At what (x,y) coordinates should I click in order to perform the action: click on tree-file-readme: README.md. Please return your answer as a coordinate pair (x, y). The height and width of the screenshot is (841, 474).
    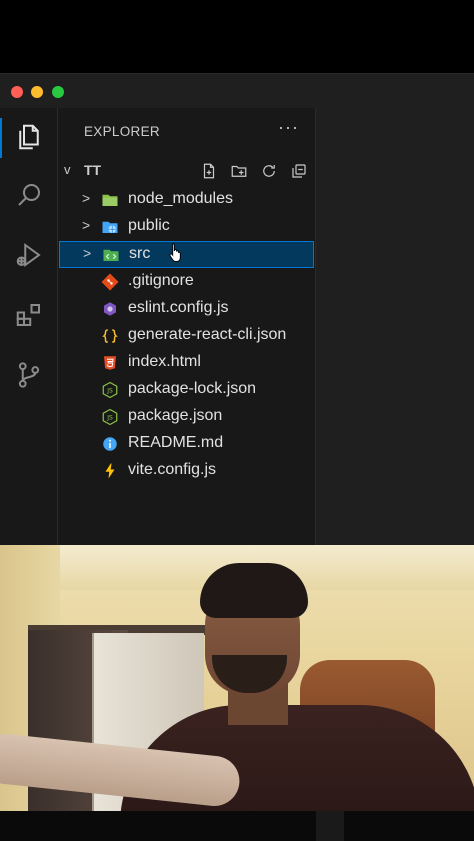
    Looking at the image, I should click on (187, 443).